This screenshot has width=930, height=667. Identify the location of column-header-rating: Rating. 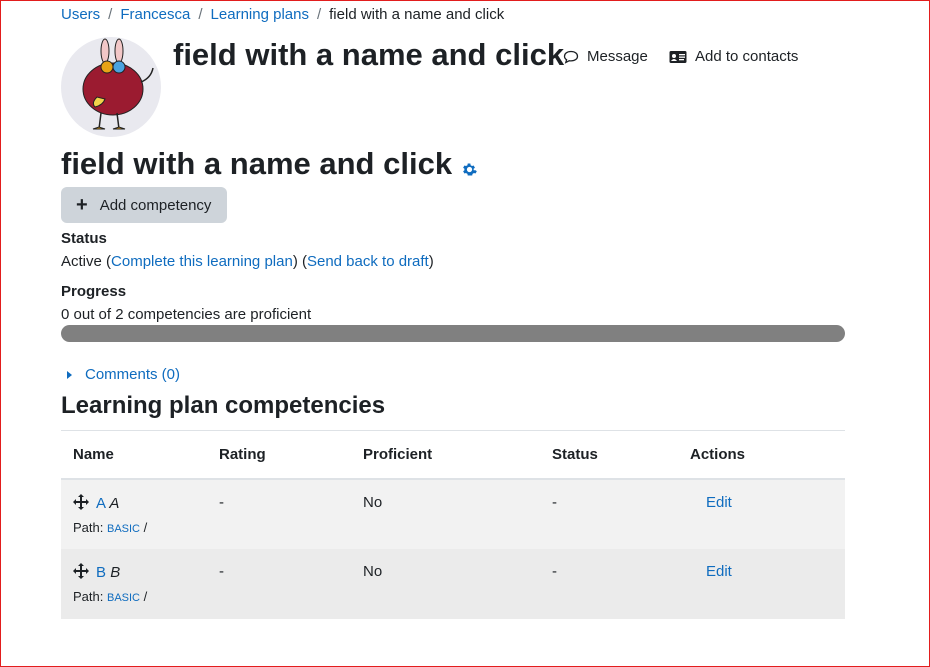
(279, 455).